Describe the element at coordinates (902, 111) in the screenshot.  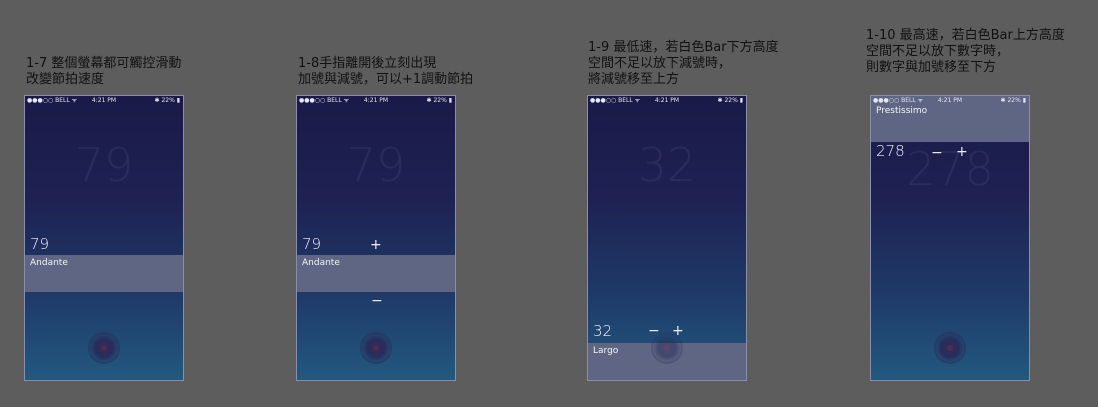
I see `tempo-name: Prestissimo` at that location.